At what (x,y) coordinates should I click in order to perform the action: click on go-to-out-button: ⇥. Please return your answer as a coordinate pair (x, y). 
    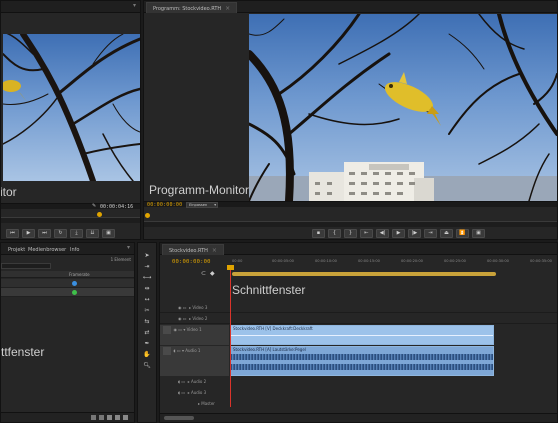
    Looking at the image, I should click on (430, 233).